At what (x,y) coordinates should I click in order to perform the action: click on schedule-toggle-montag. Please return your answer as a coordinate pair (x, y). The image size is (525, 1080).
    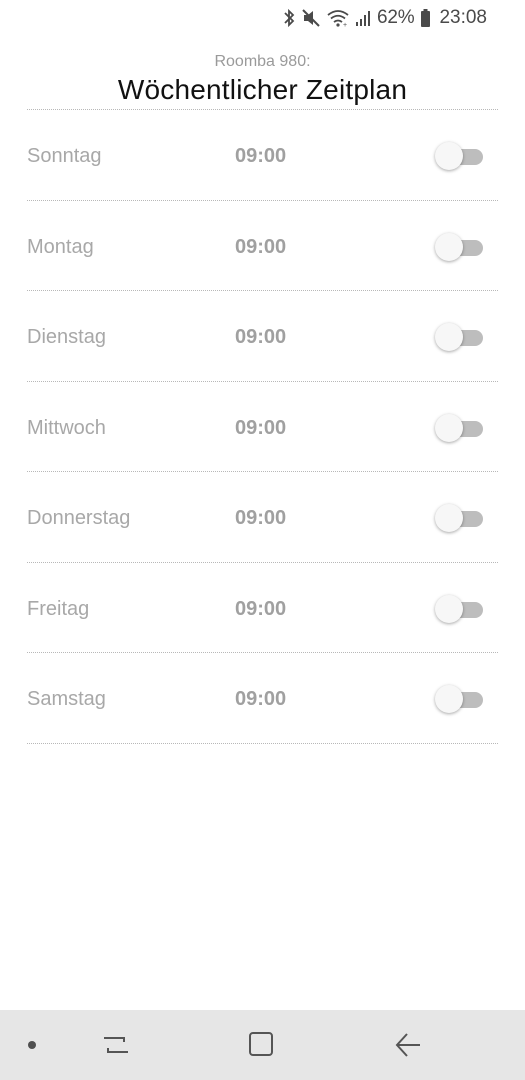
    Looking at the image, I should click on (459, 246).